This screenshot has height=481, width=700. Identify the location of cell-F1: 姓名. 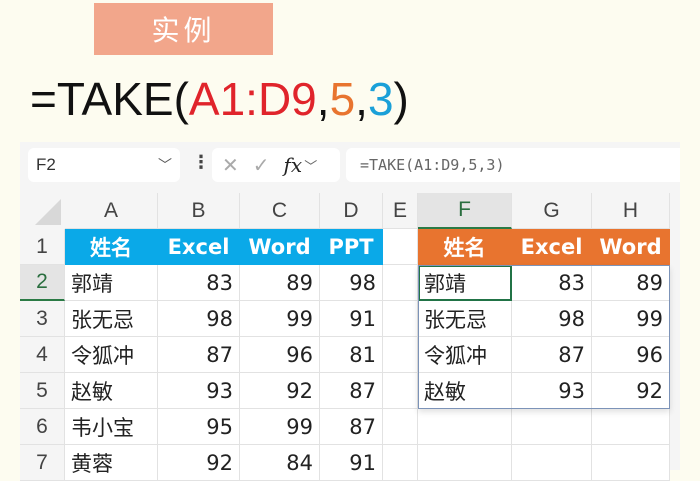
(465, 247).